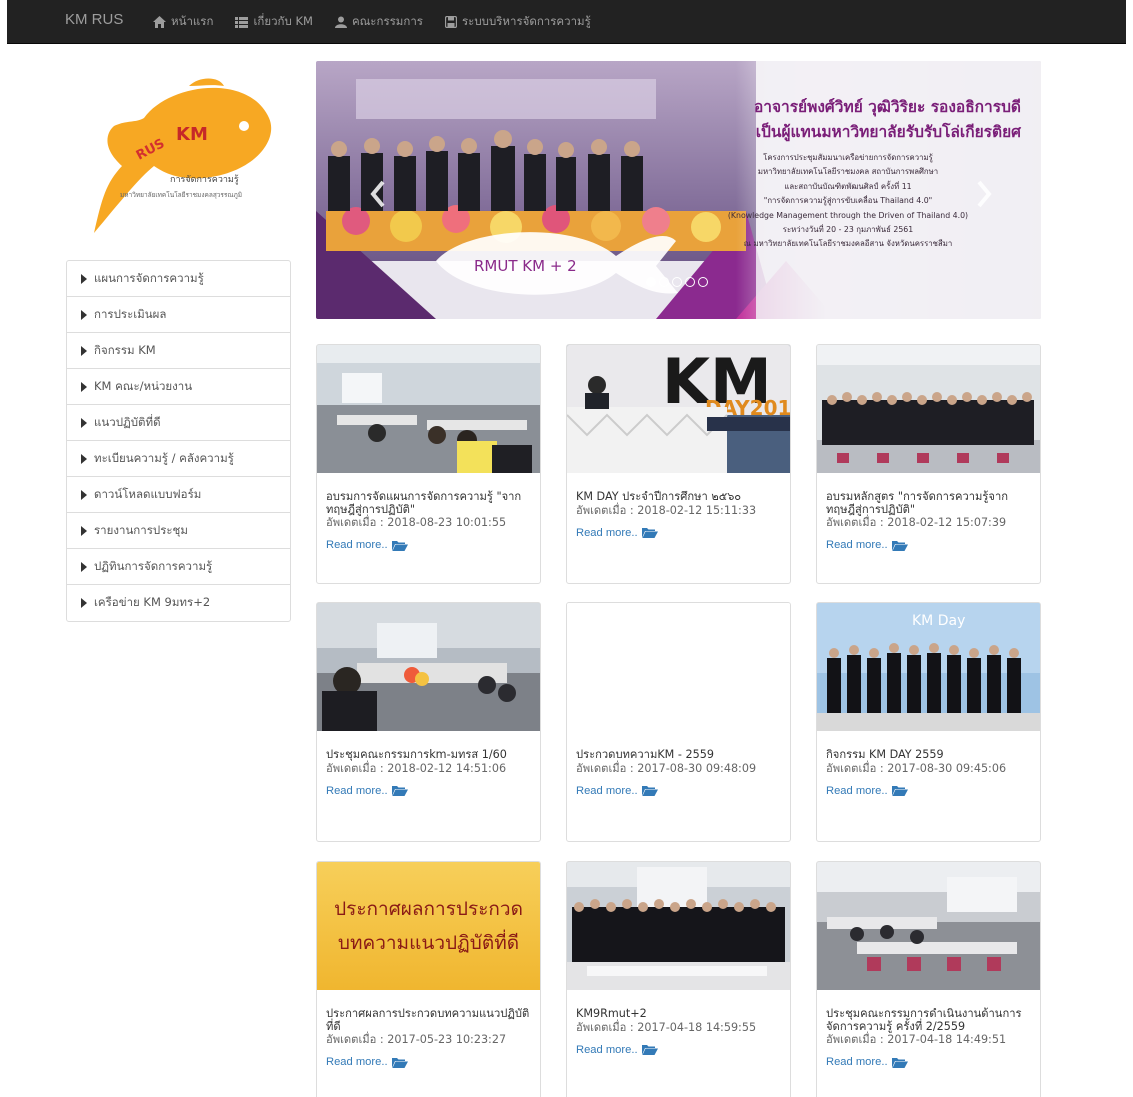 This screenshot has height=1097, width=1133. Describe the element at coordinates (428, 409) in the screenshot. I see `meeting-room-photo` at that location.